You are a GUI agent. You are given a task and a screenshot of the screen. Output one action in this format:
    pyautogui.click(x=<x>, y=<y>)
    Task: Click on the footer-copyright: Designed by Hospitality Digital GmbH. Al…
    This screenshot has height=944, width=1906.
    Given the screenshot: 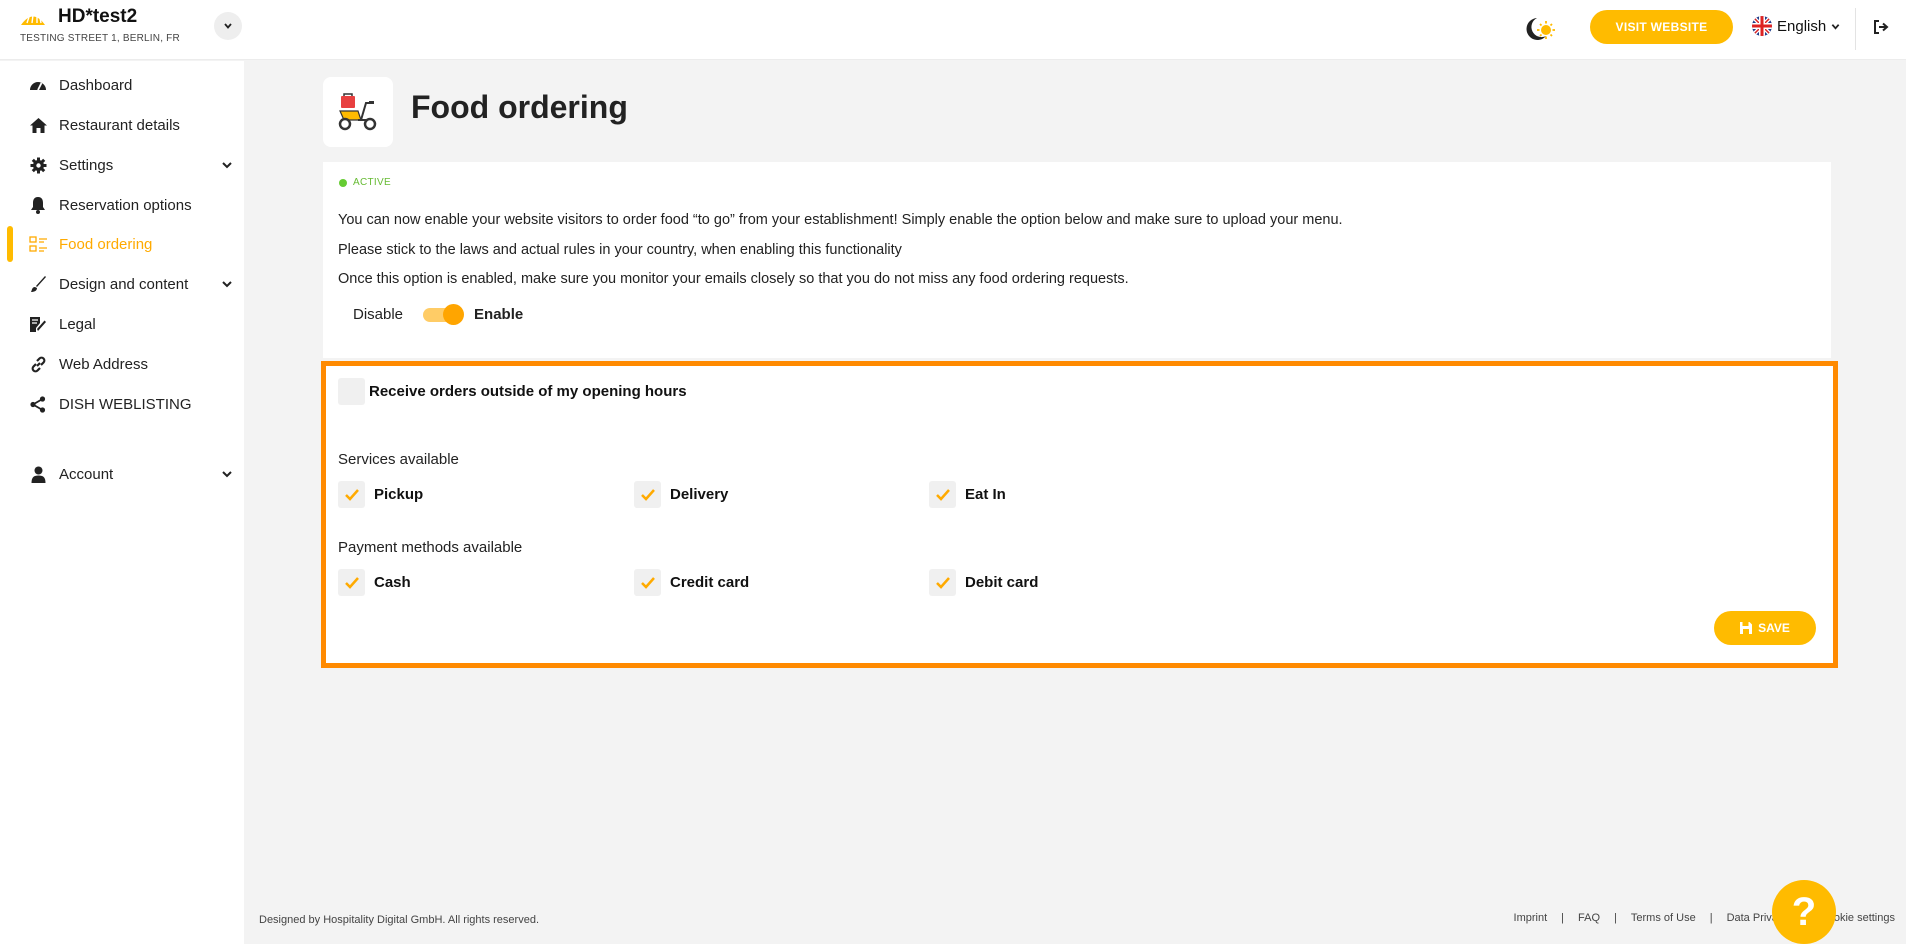 What is the action you would take?
    pyautogui.click(x=399, y=920)
    